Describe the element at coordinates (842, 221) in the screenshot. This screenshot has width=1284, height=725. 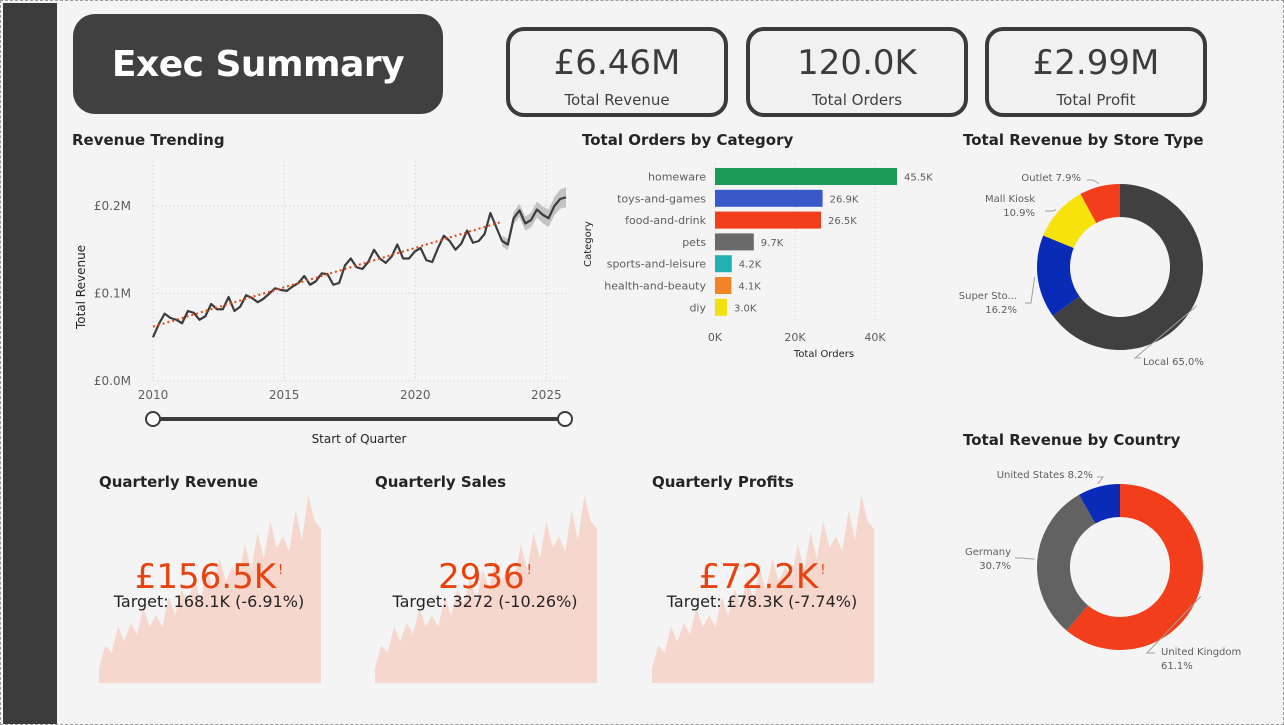
I see `bar-data-label: 26.5K` at that location.